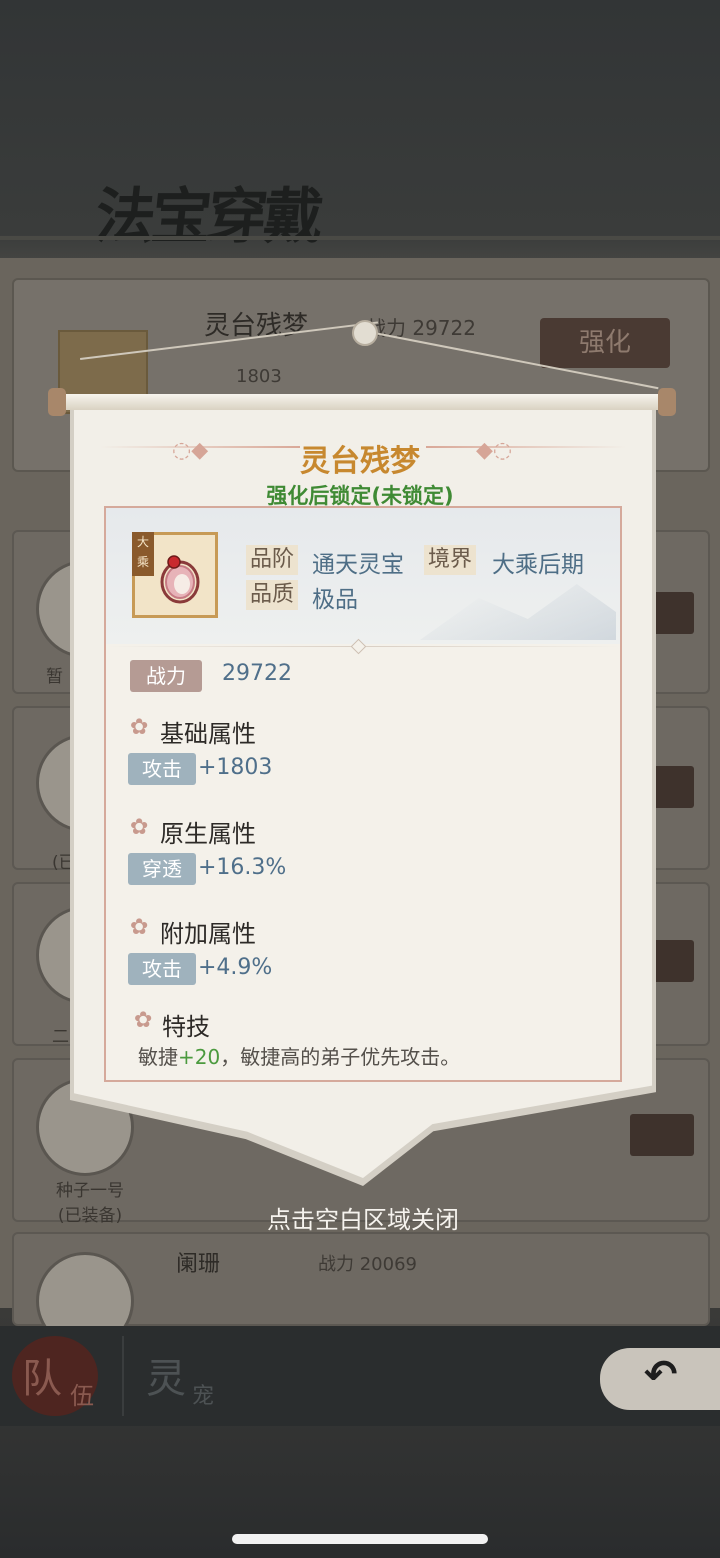  I want to click on scroll-rod, so click(363, 402).